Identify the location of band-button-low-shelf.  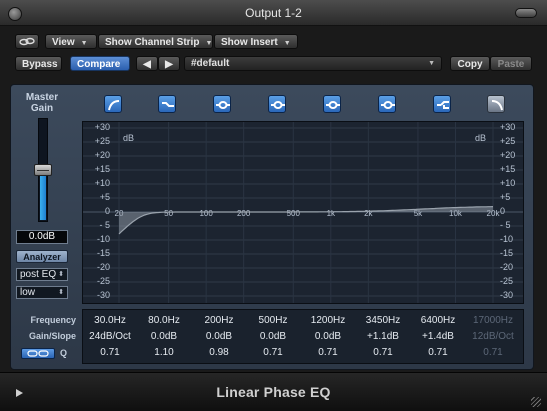
(167, 104).